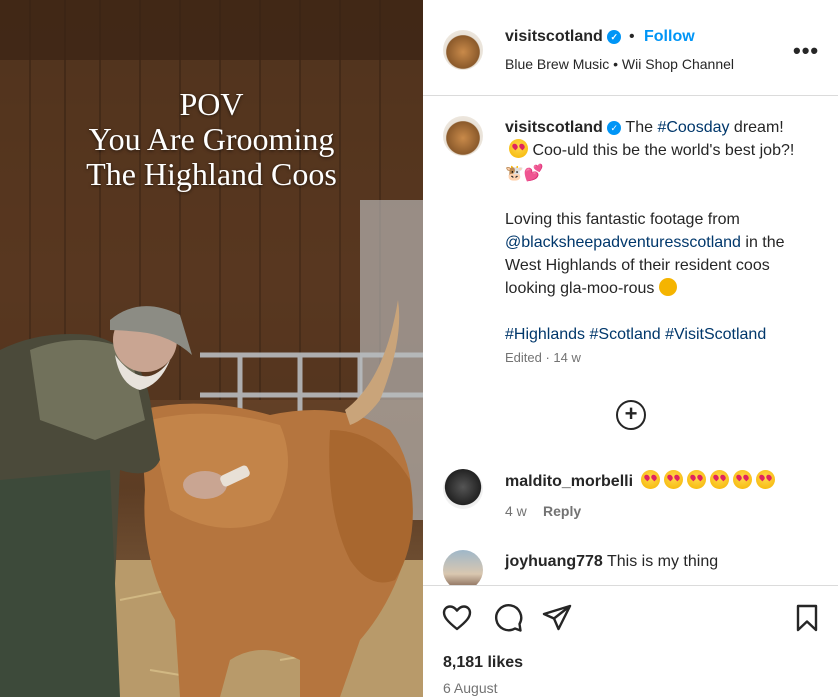 This screenshot has height=697, width=838. What do you see at coordinates (533, 173) in the screenshot?
I see `hearts-emoji-icon: 💕` at bounding box center [533, 173].